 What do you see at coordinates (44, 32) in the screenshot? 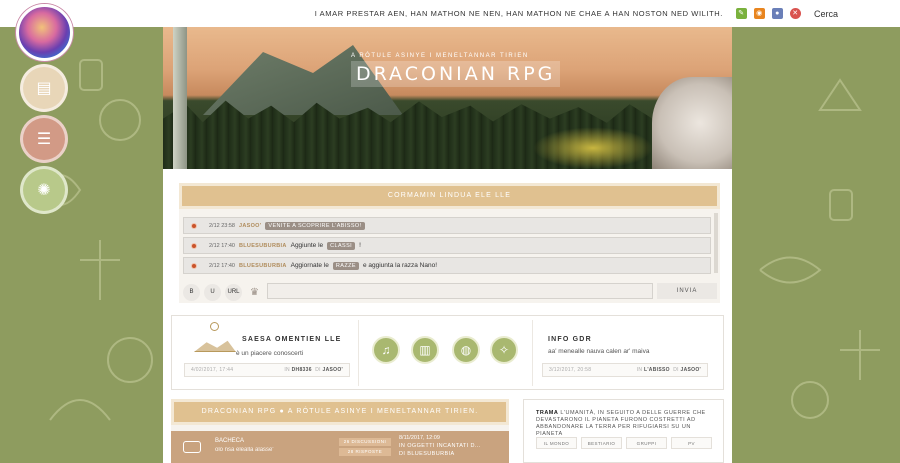
I see `avatar` at bounding box center [44, 32].